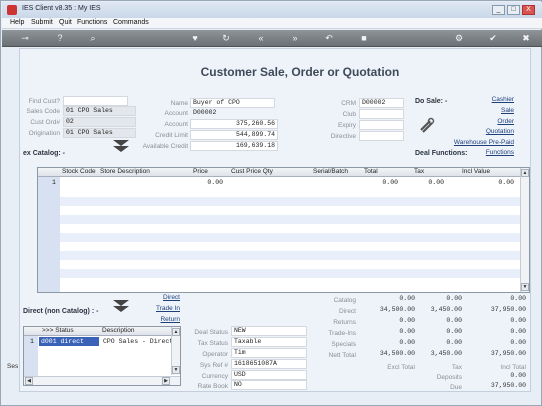 Image resolution: width=542 pixels, height=406 pixels. Describe the element at coordinates (92, 22) in the screenshot. I see `menu-functions: Functions` at that location.